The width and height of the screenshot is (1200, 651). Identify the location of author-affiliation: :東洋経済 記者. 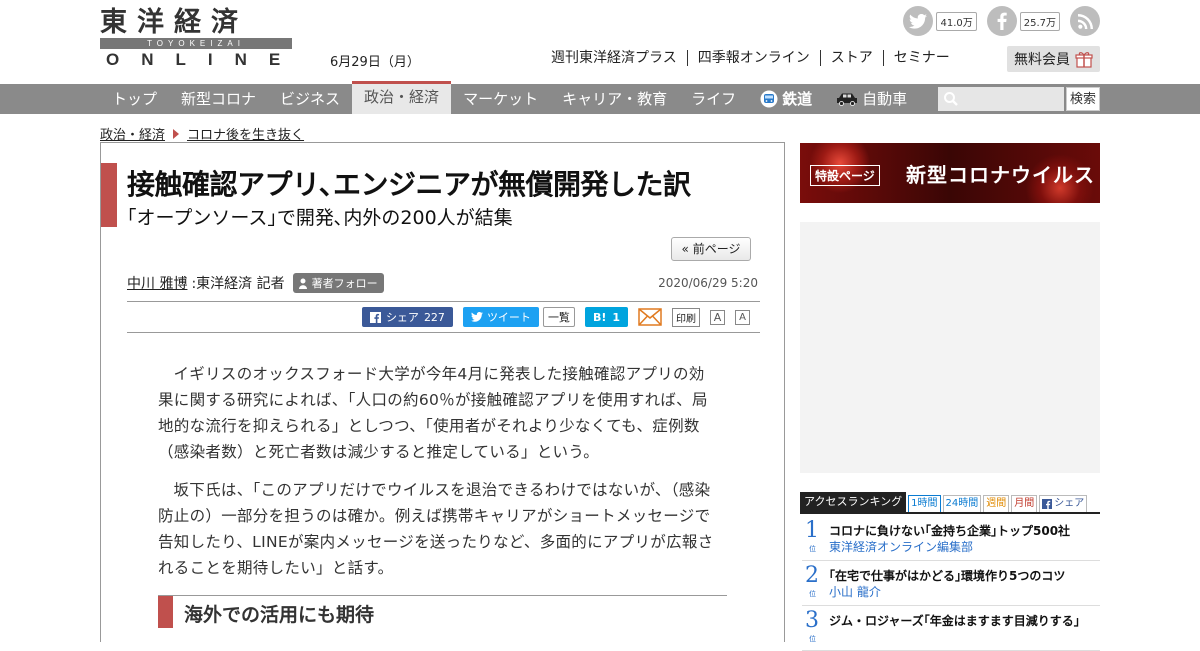
(238, 284).